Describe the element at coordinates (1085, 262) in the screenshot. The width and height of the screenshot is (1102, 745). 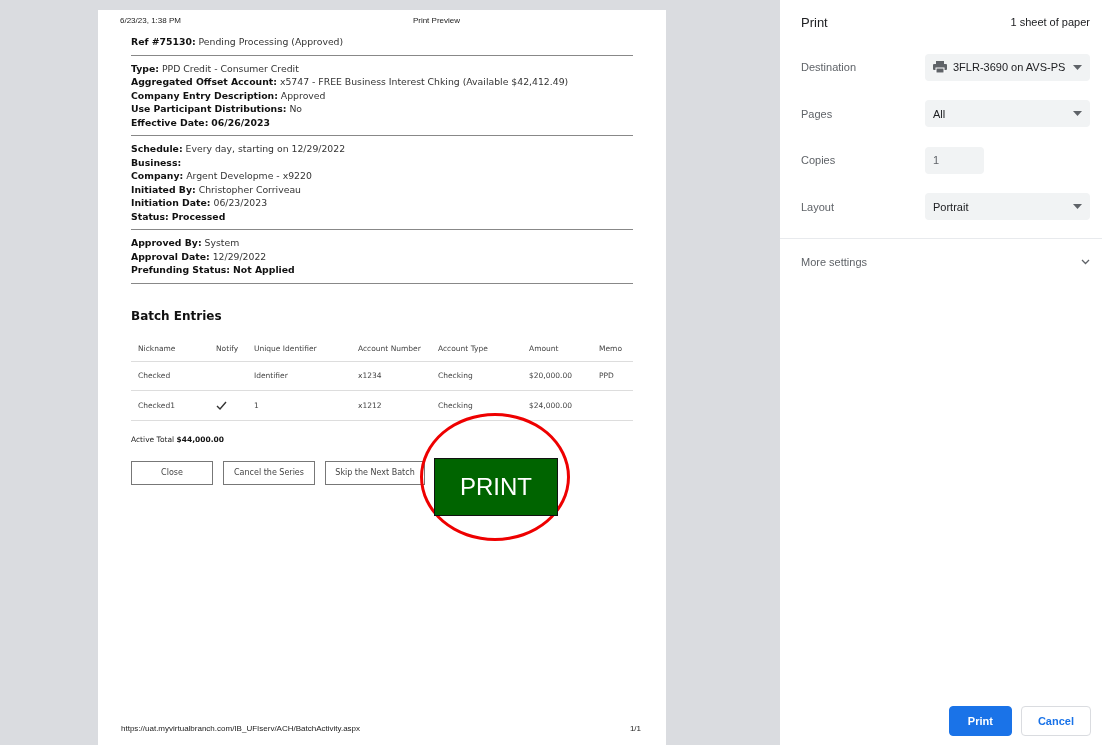
I see `chevron-down-icon` at that location.